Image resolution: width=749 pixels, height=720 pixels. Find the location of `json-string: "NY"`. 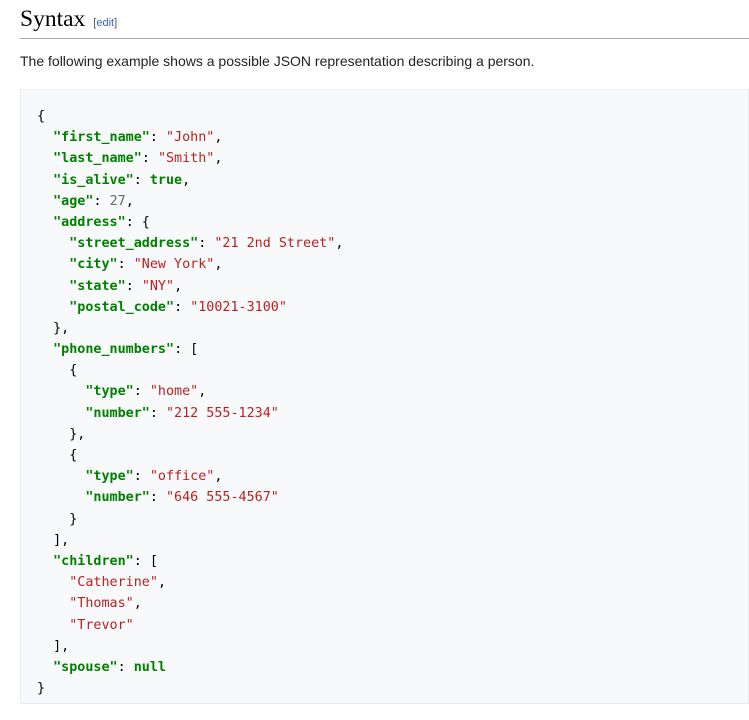

json-string: "NY" is located at coordinates (158, 286).